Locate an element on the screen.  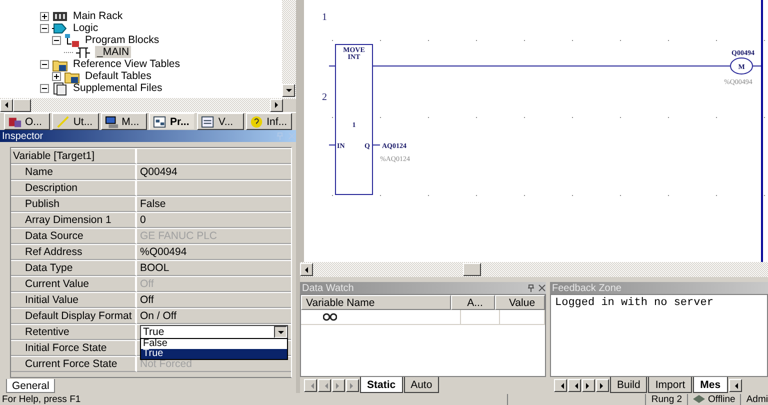
property-value: On / Off is located at coordinates (158, 316).